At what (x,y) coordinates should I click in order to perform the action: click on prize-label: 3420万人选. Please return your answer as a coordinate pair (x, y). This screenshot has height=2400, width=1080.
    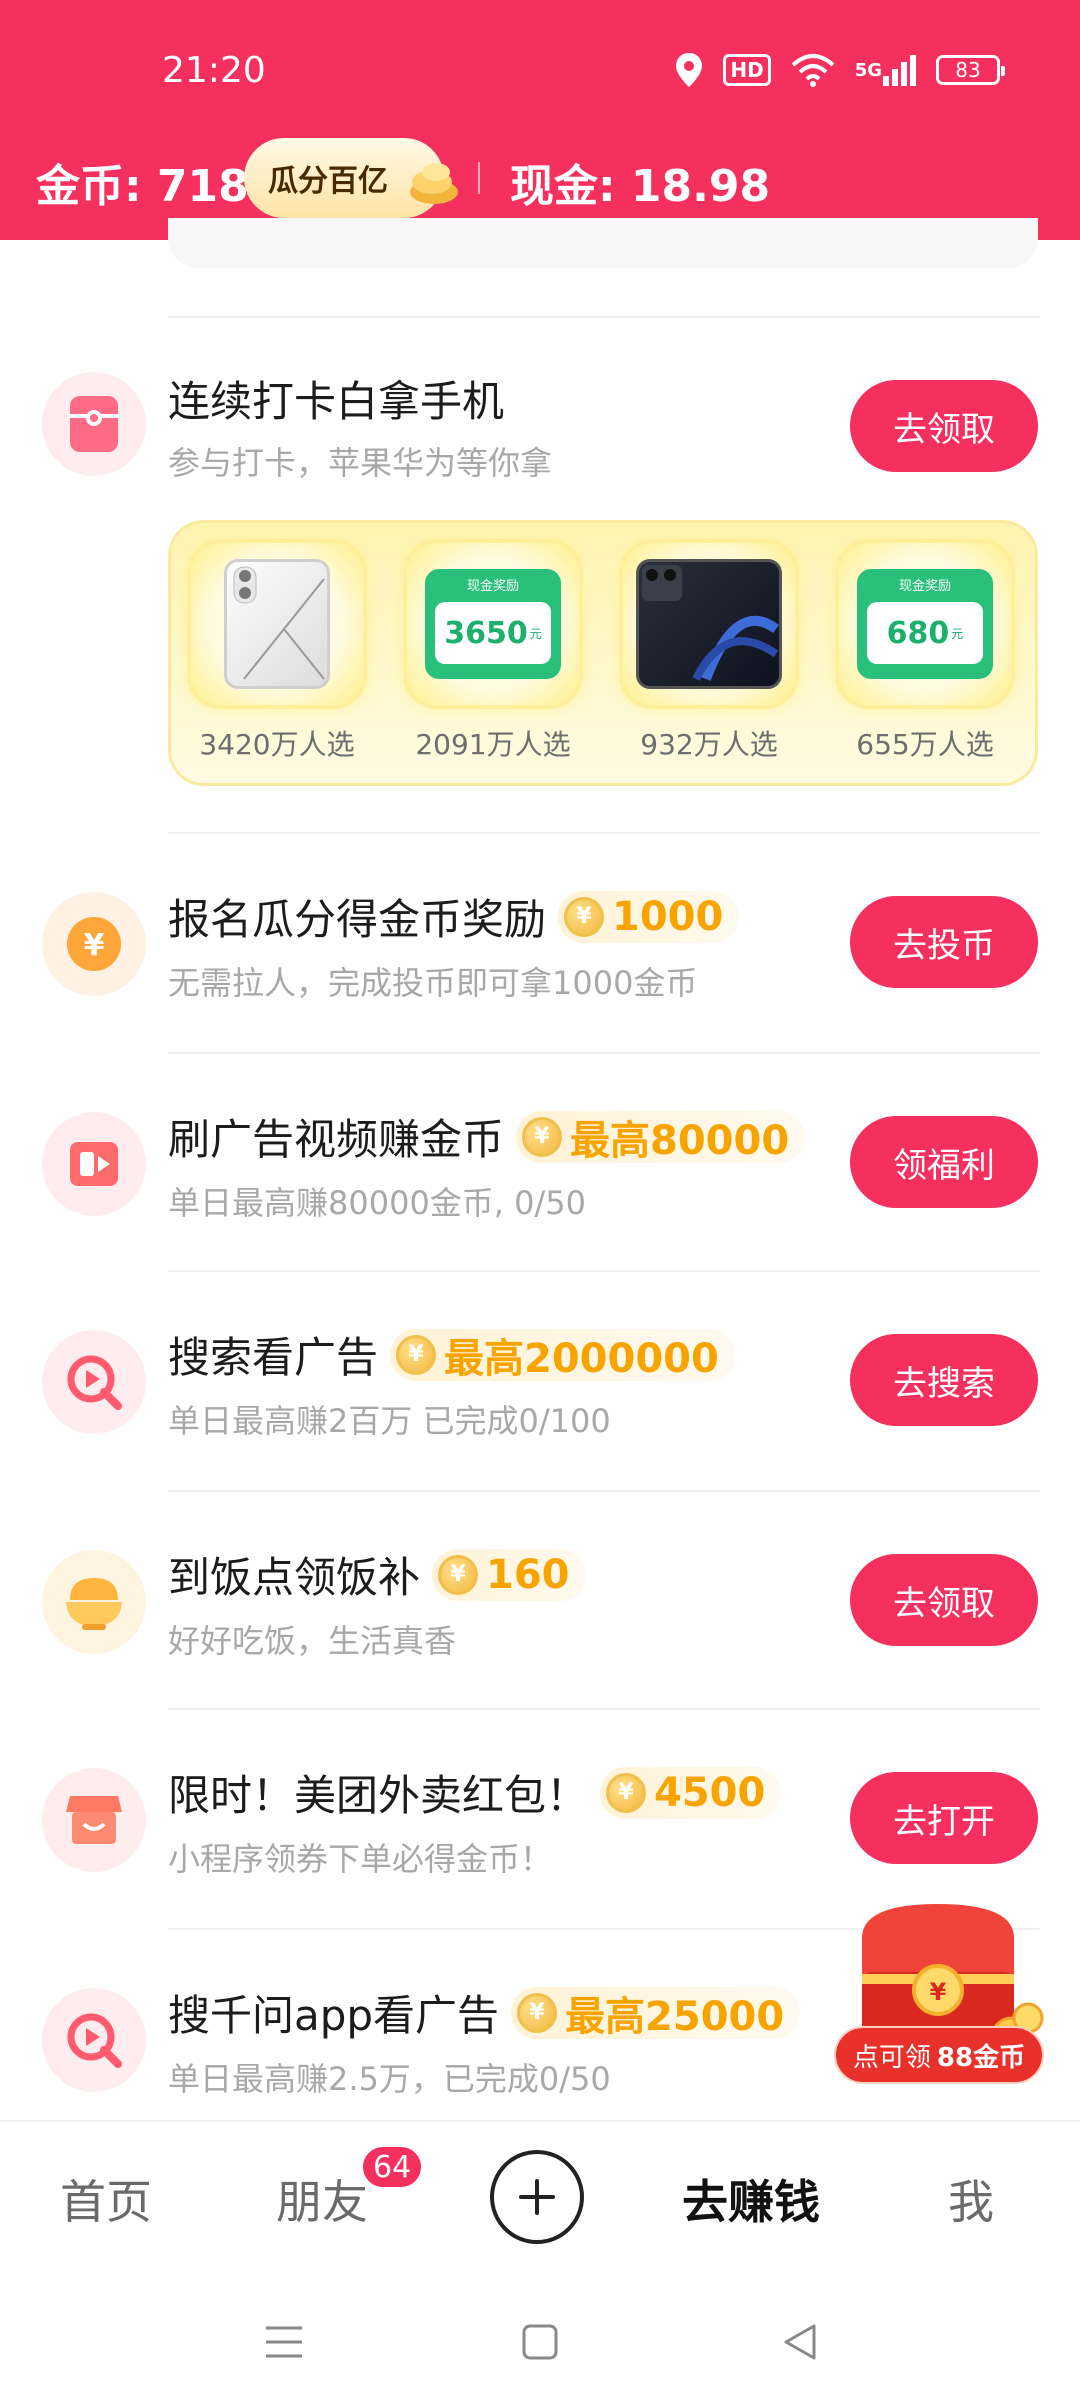
    Looking at the image, I should click on (277, 744).